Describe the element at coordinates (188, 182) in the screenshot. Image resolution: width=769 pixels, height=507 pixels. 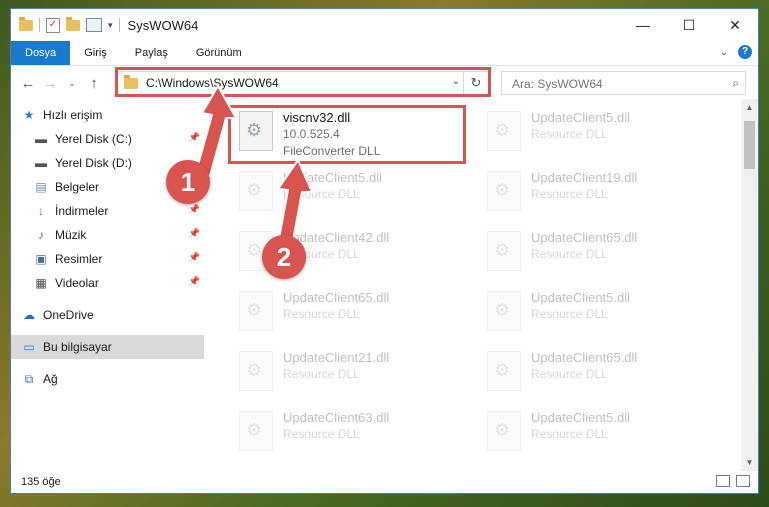
I see `step-1-badge: 1` at that location.